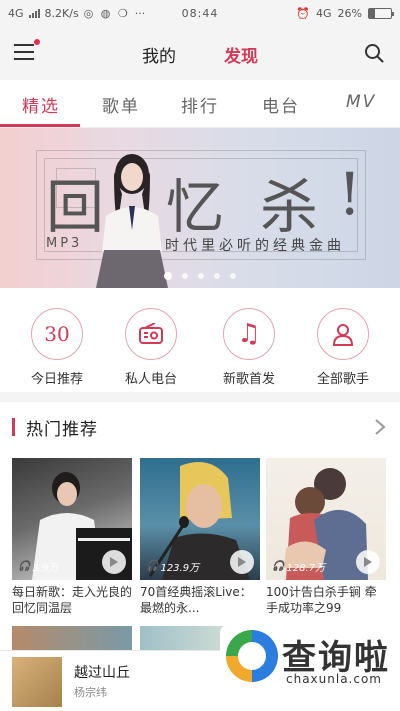 The height and width of the screenshot is (711, 400). I want to click on quick-label: 今日推荐, so click(56, 379).